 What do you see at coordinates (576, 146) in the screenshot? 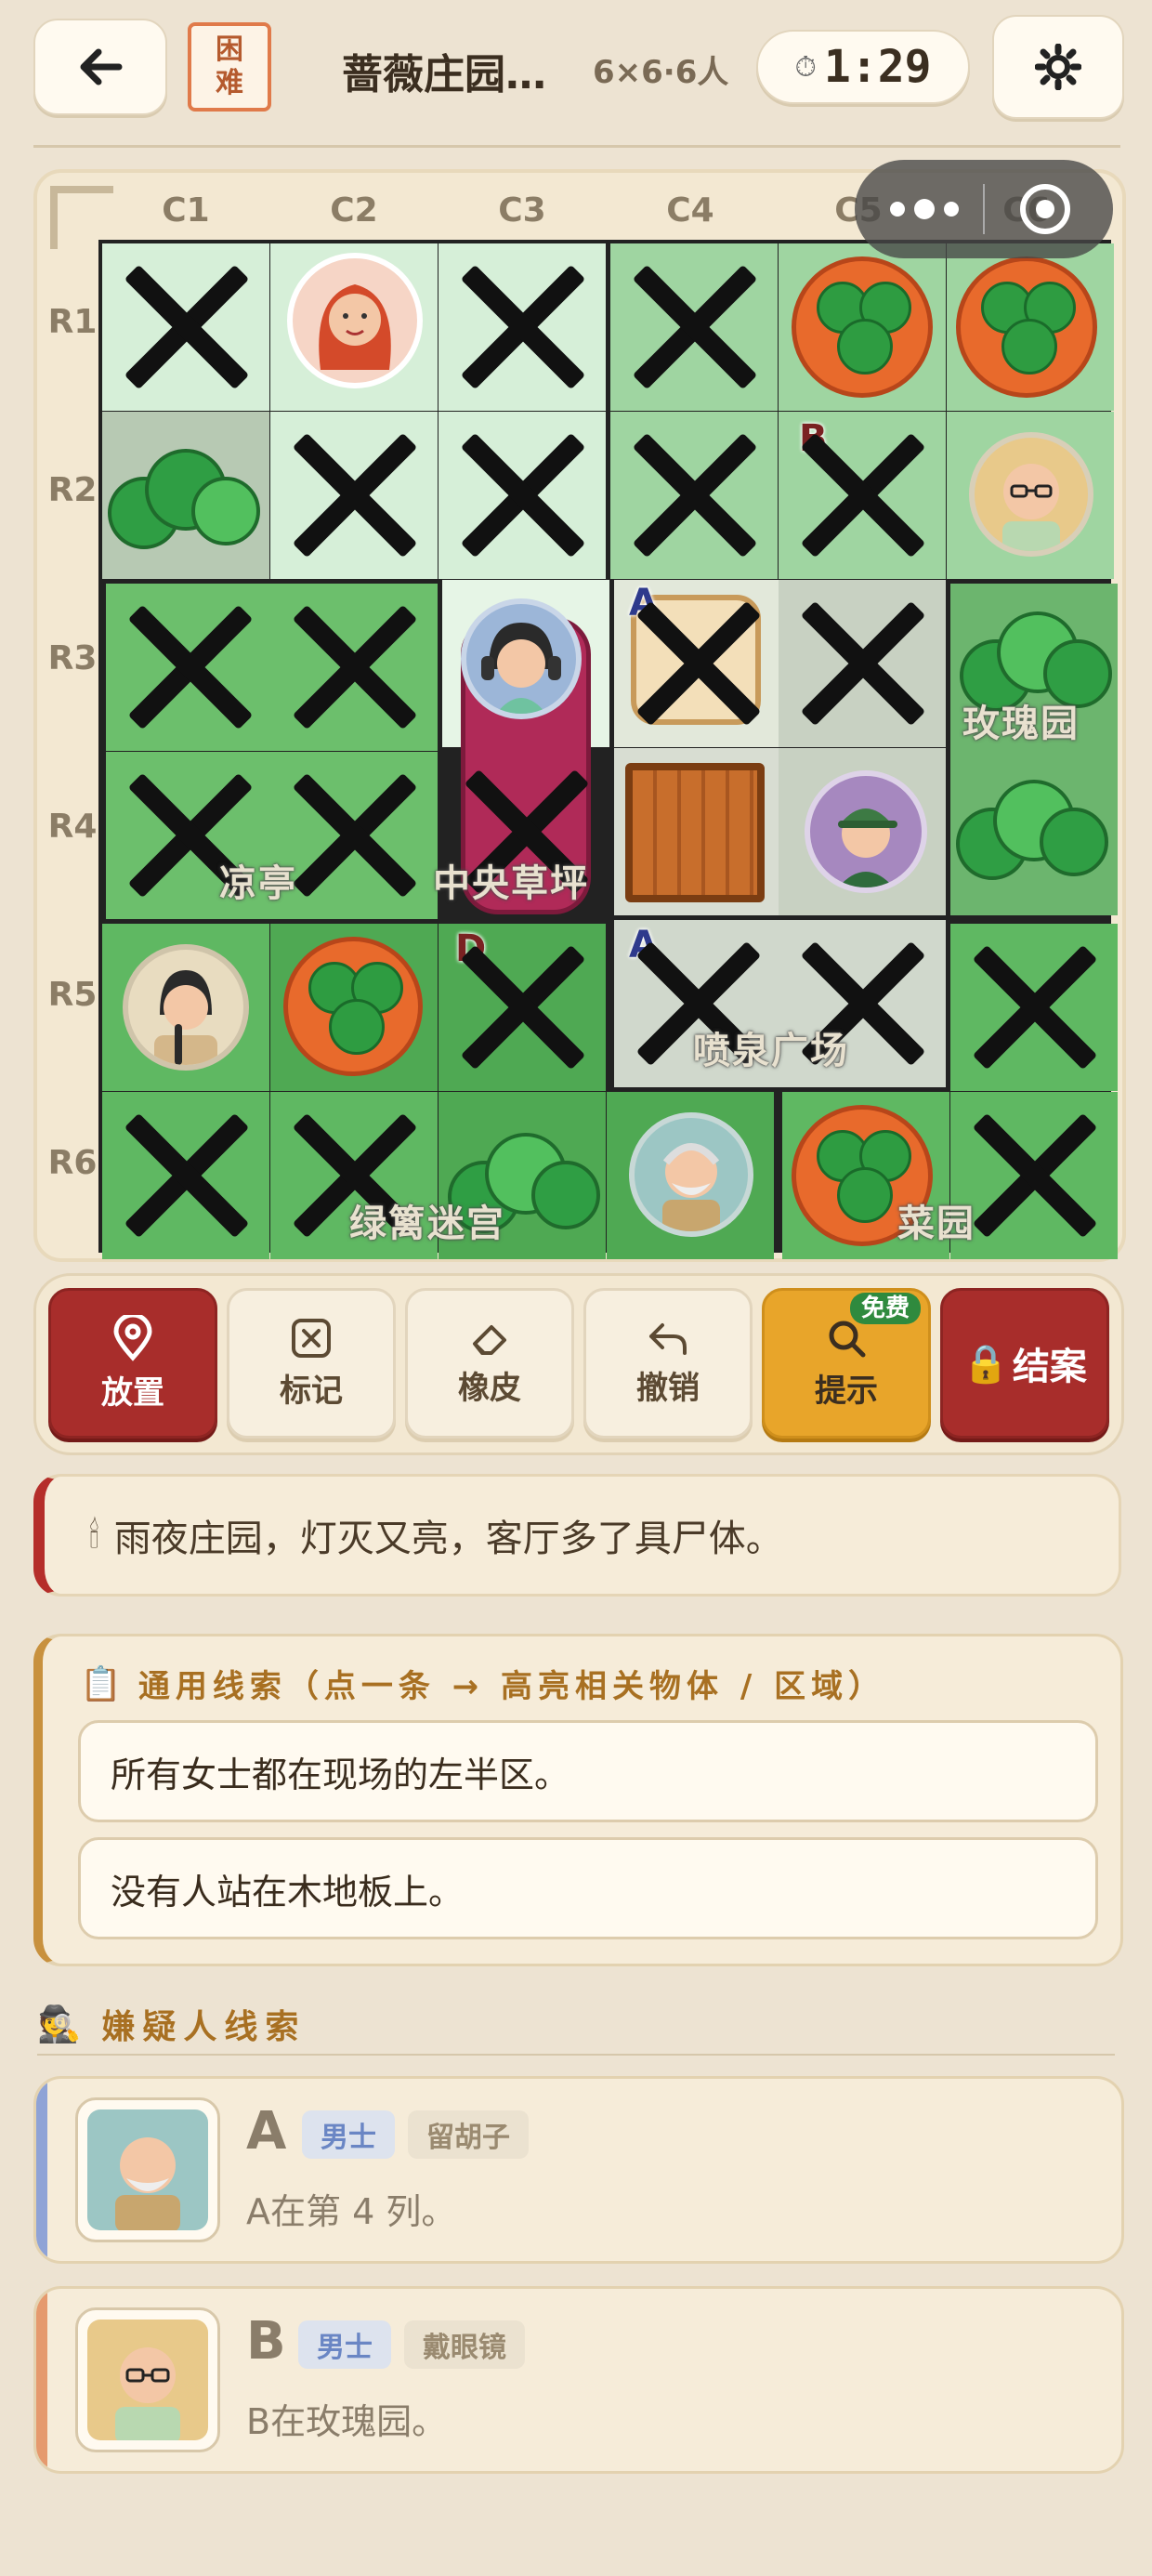
I see `header-divider` at bounding box center [576, 146].